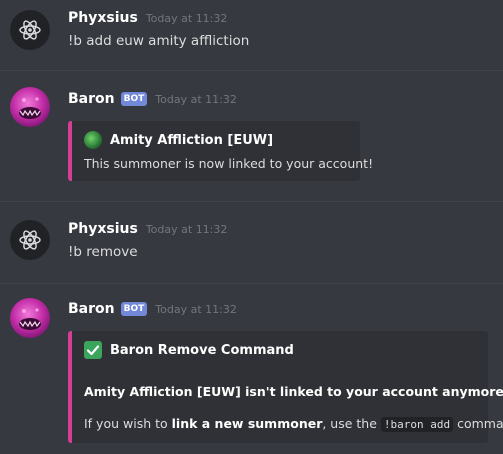  What do you see at coordinates (247, 423) in the screenshot?
I see `help-text-bold: link a new summoner` at bounding box center [247, 423].